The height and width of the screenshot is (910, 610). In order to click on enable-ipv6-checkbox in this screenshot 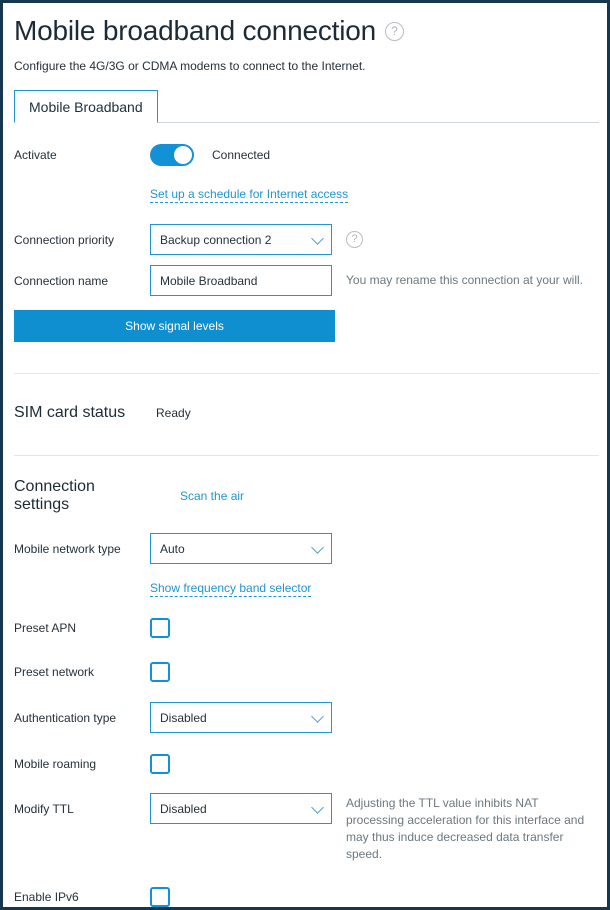, I will do `click(160, 897)`.